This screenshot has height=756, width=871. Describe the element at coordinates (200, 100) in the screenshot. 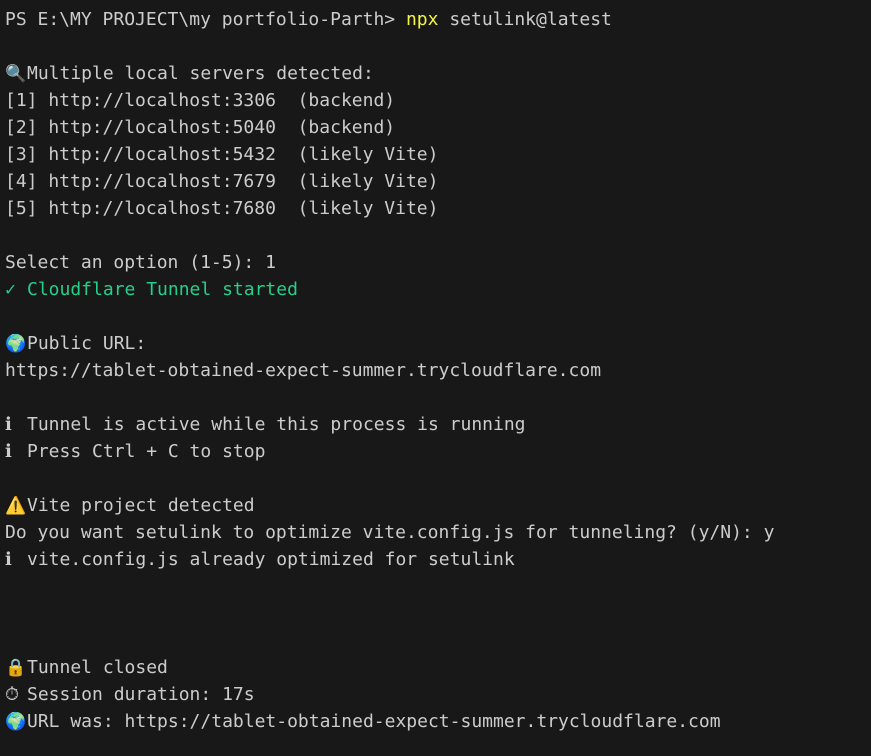

I see `server-option: [1] http://localhost:3306 (backend)` at that location.